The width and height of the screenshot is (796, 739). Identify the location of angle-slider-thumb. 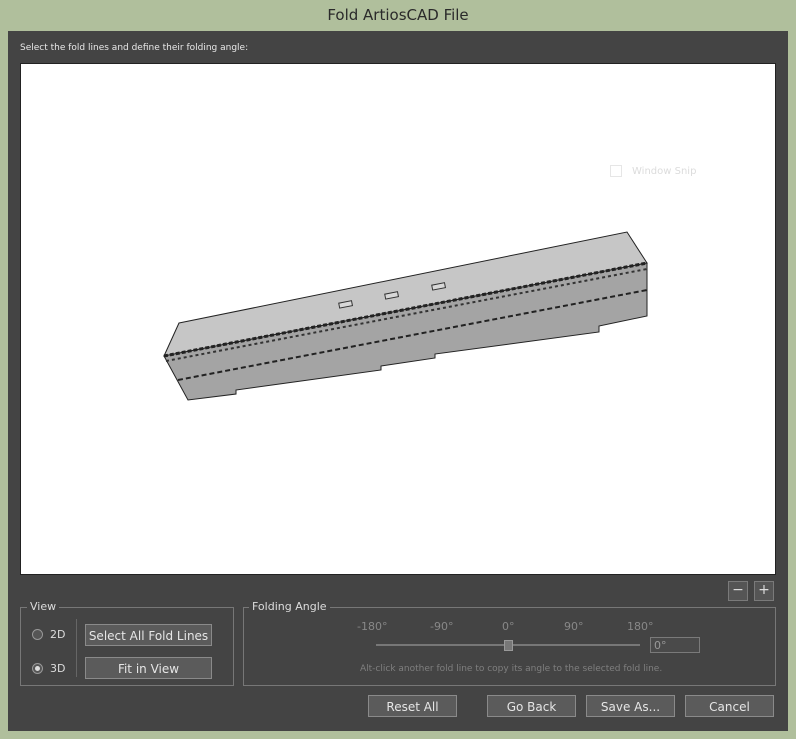
(508, 645).